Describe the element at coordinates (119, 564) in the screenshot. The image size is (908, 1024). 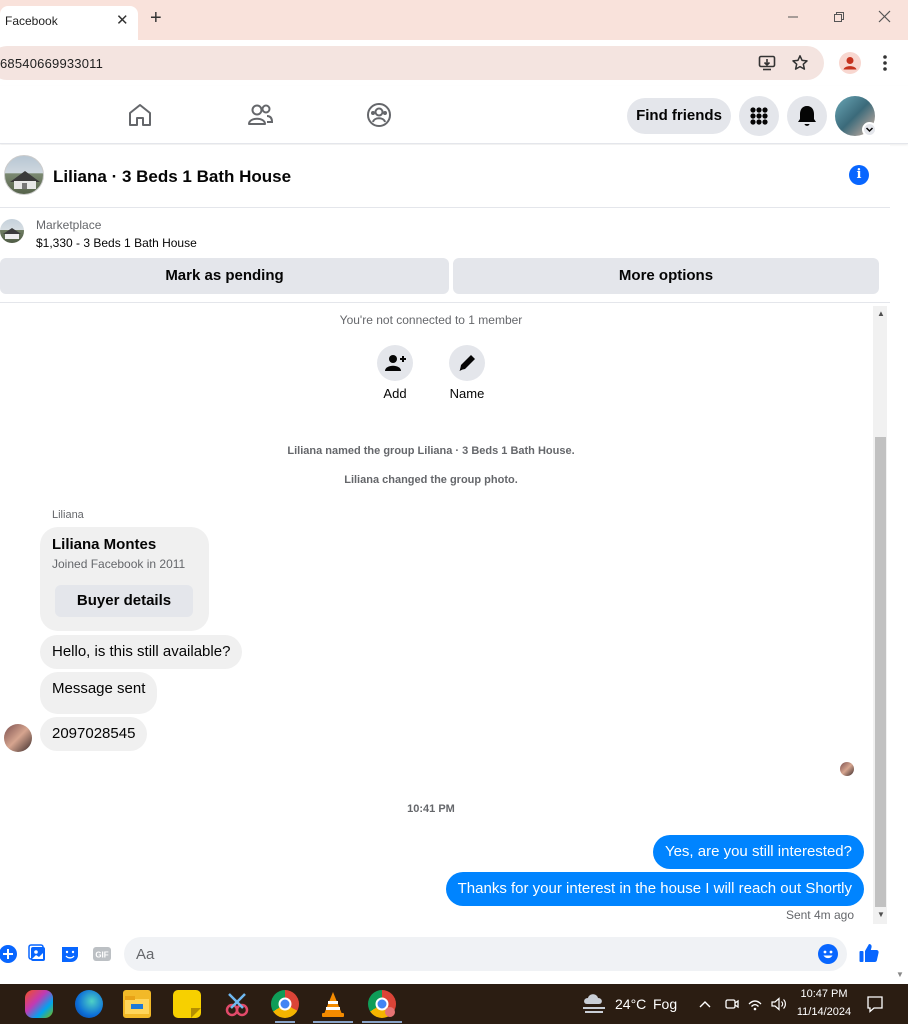
I see `buyer-card-joined: Joined Facebook in 2011` at that location.